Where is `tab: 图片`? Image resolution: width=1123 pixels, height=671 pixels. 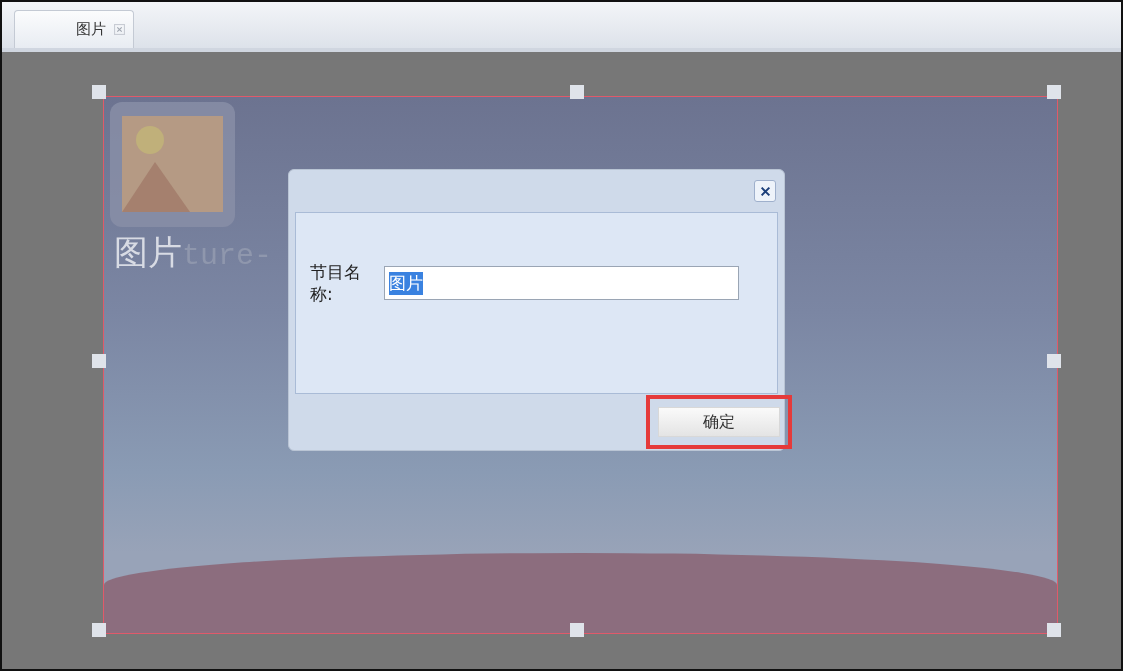 tab: 图片 is located at coordinates (74, 29).